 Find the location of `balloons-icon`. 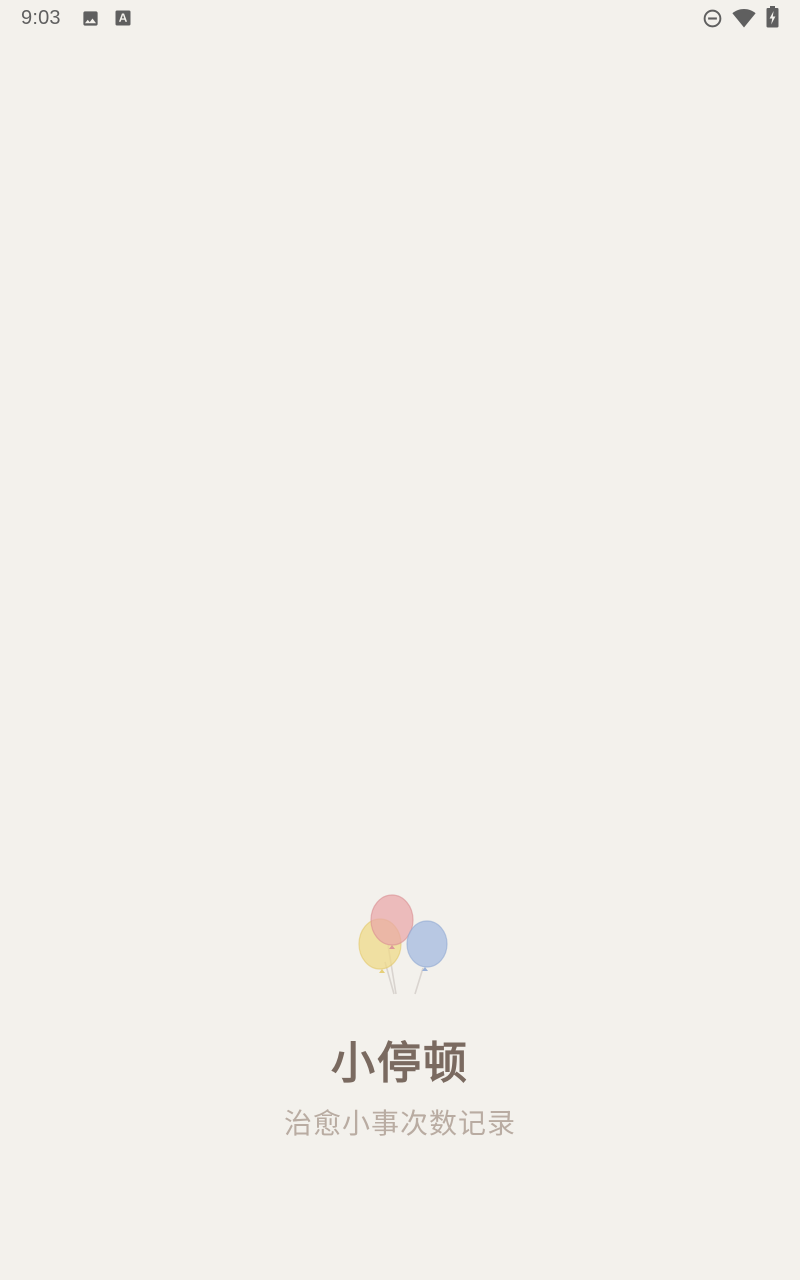

balloons-icon is located at coordinates (403, 944).